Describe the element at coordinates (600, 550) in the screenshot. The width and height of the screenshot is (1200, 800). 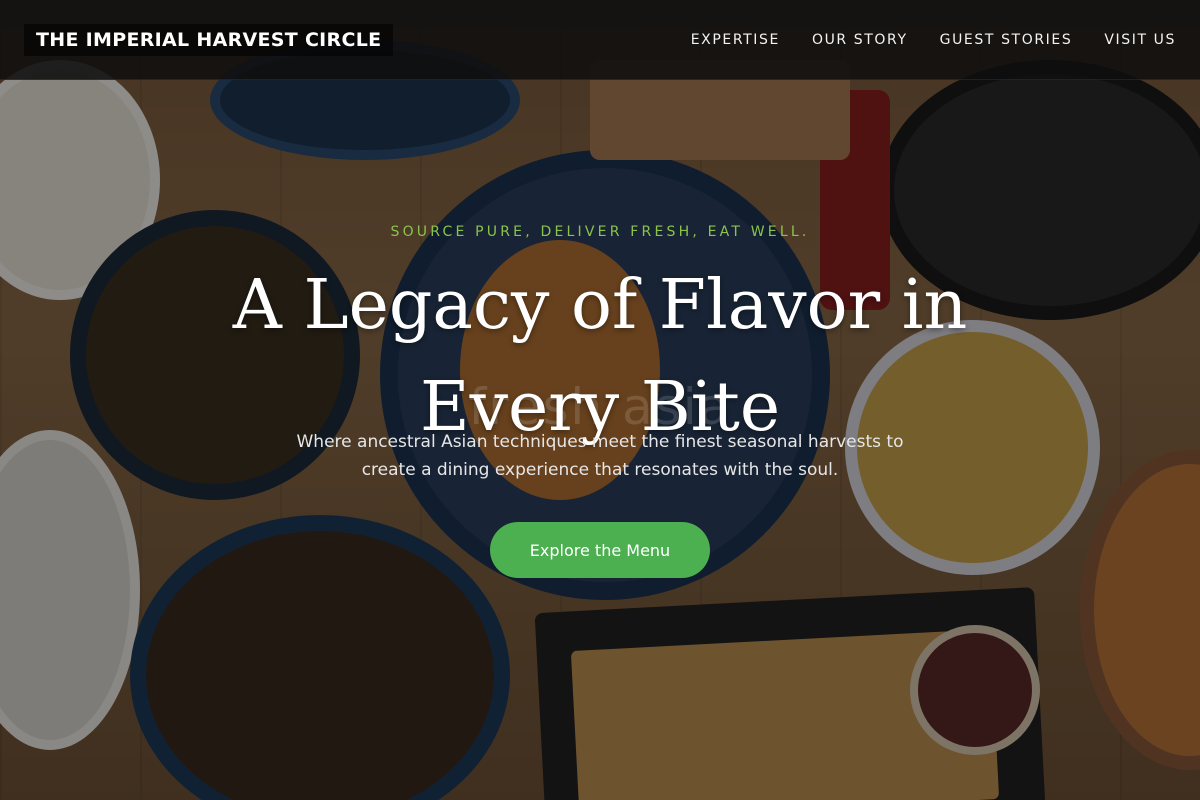
I see `explore-menu-button: Explore the Menu` at that location.